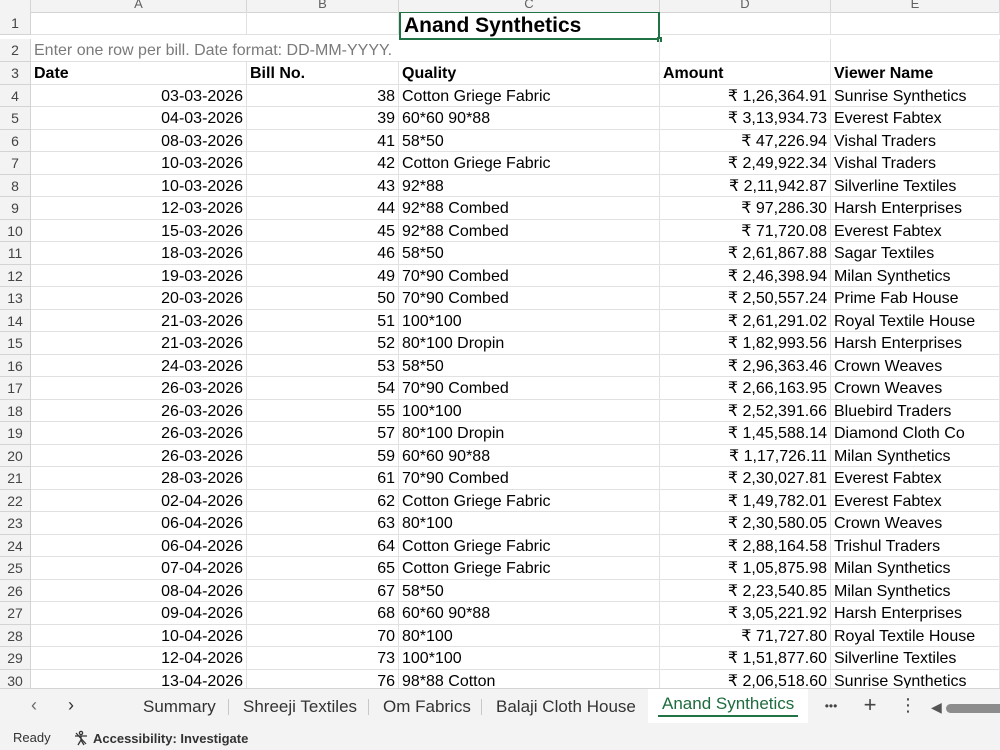 Image resolution: width=1000 pixels, height=750 pixels. Describe the element at coordinates (15, 500) in the screenshot. I see `row-number: 22` at that location.